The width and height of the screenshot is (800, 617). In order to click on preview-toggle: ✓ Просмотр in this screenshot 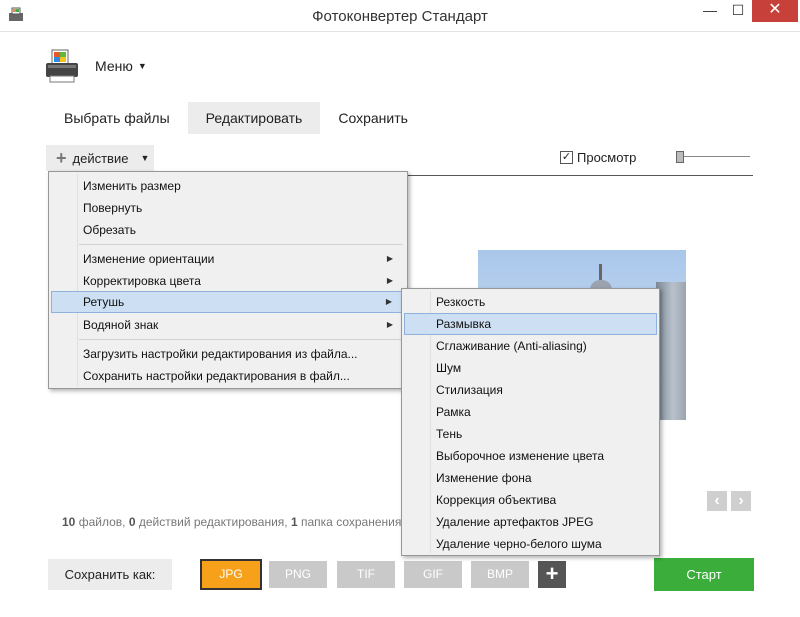, I will do `click(598, 157)`.